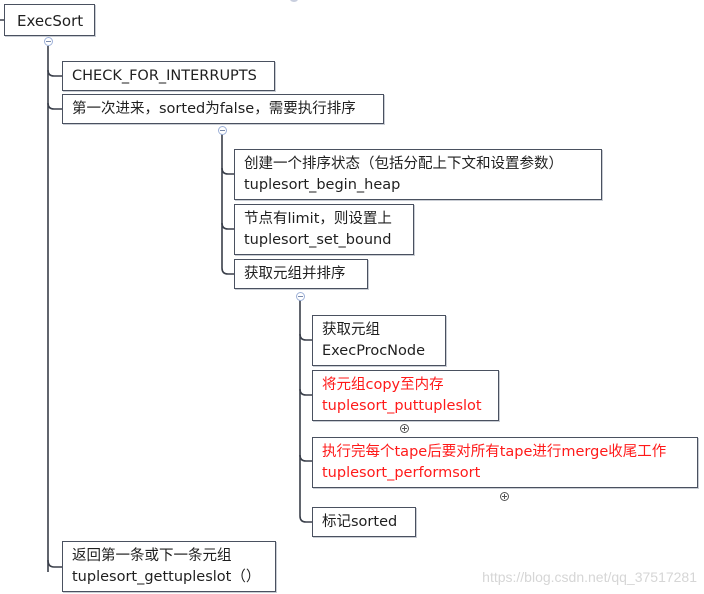 Image resolution: width=704 pixels, height=594 pixels. I want to click on node-fetch-and-sort: 获取元组并排序, so click(301, 274).